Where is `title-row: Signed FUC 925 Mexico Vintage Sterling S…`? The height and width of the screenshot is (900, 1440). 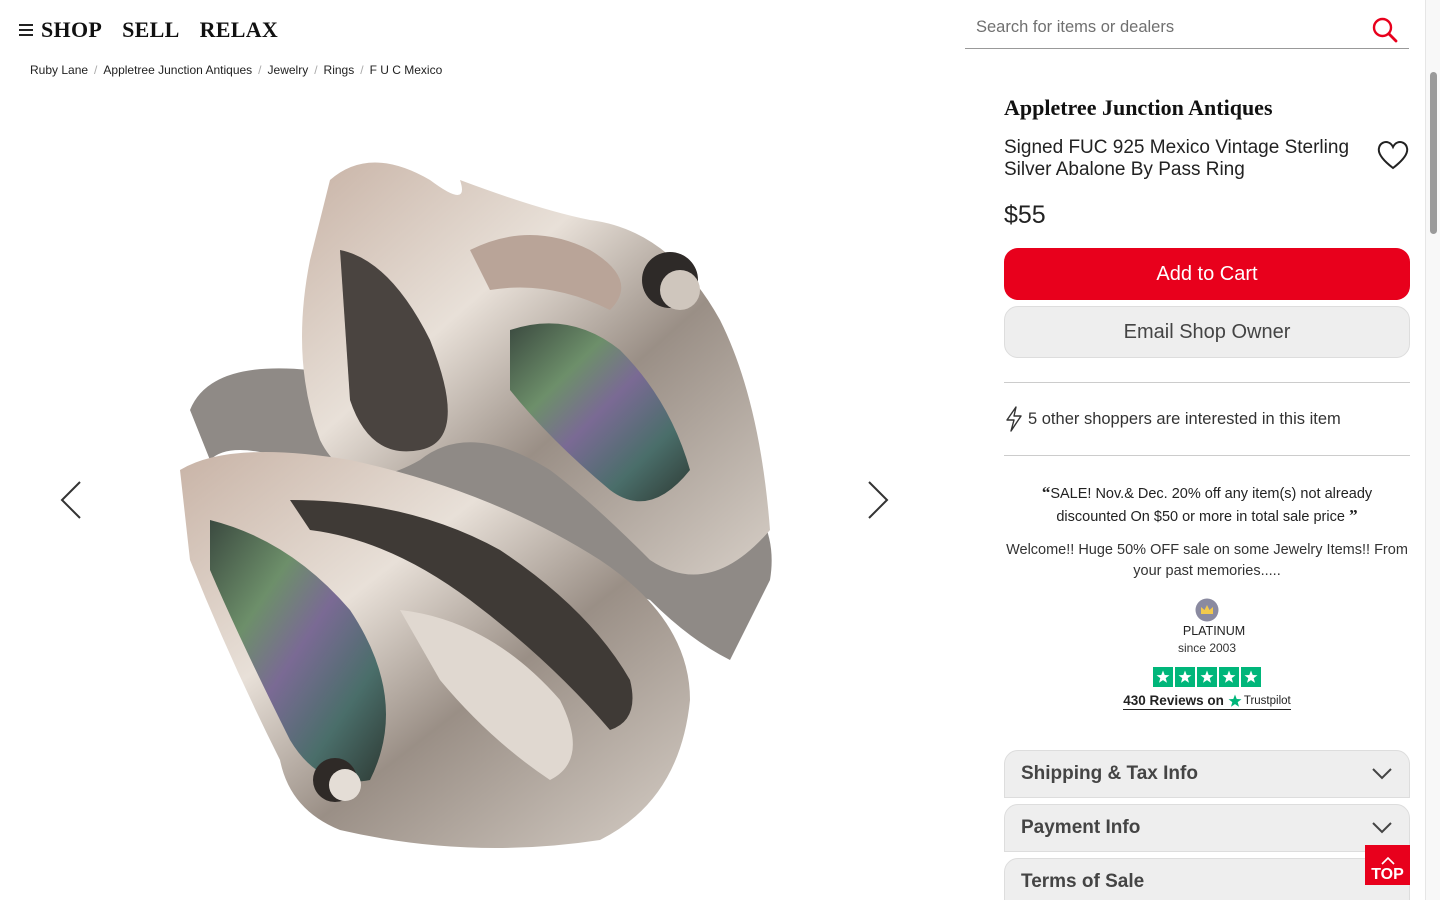 title-row: Signed FUC 925 Mexico Vintage Sterling S… is located at coordinates (1207, 159).